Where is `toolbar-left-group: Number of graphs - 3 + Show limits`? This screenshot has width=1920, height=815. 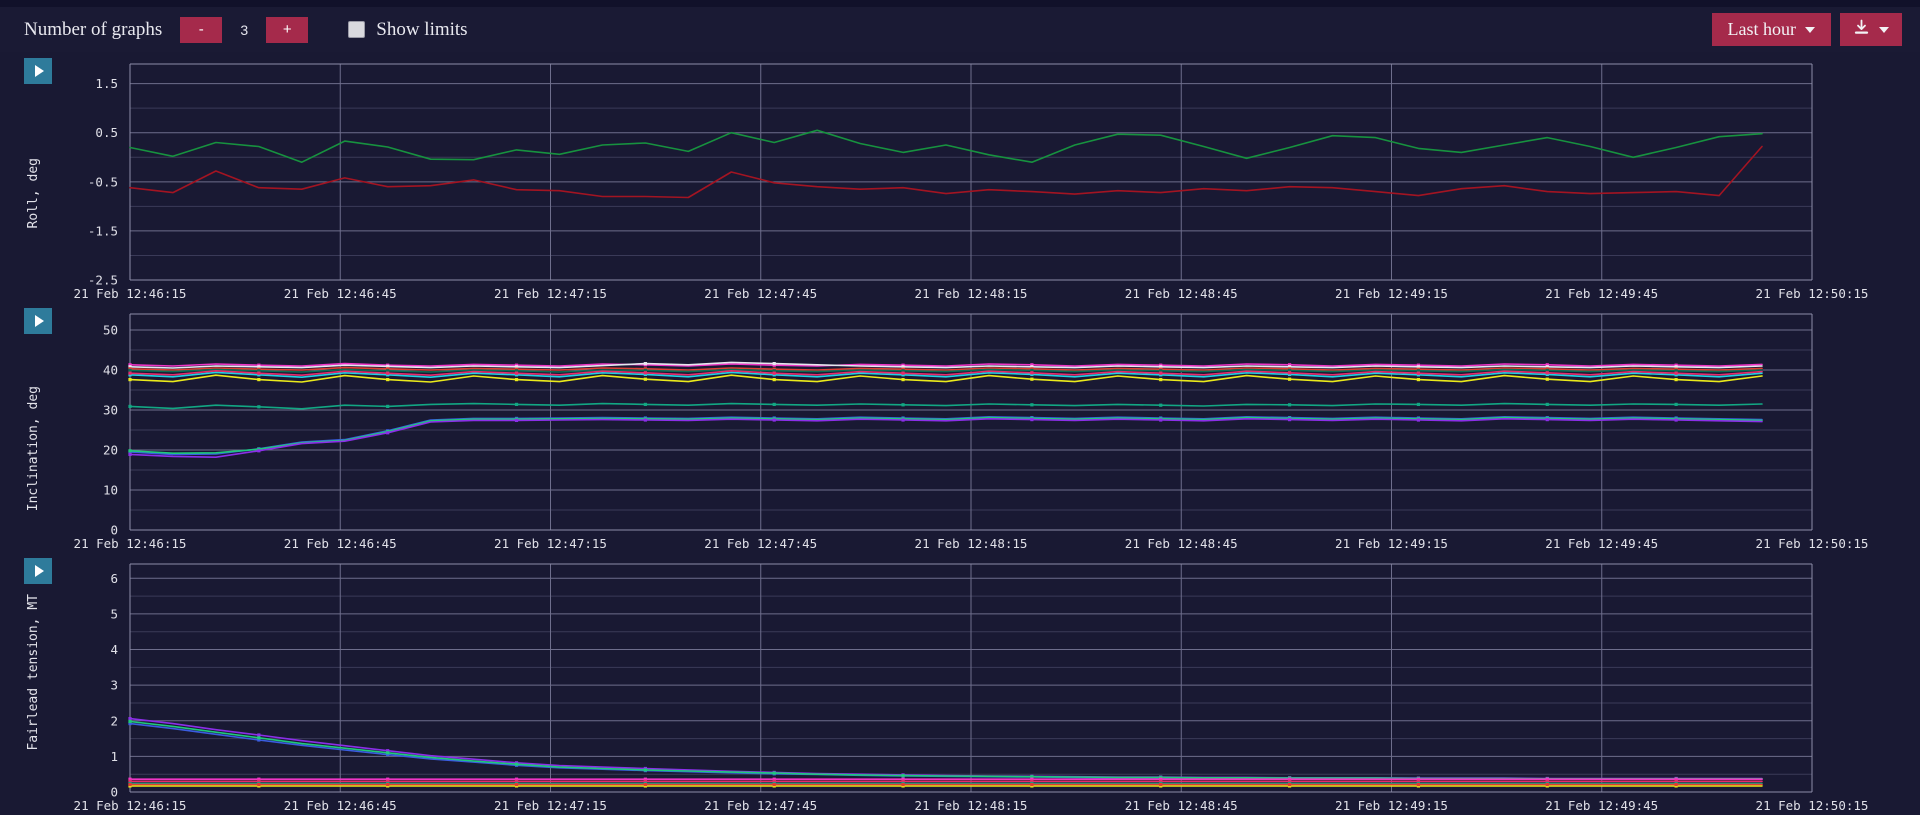
toolbar-left-group: Number of graphs - 3 + Show limits is located at coordinates (246, 29).